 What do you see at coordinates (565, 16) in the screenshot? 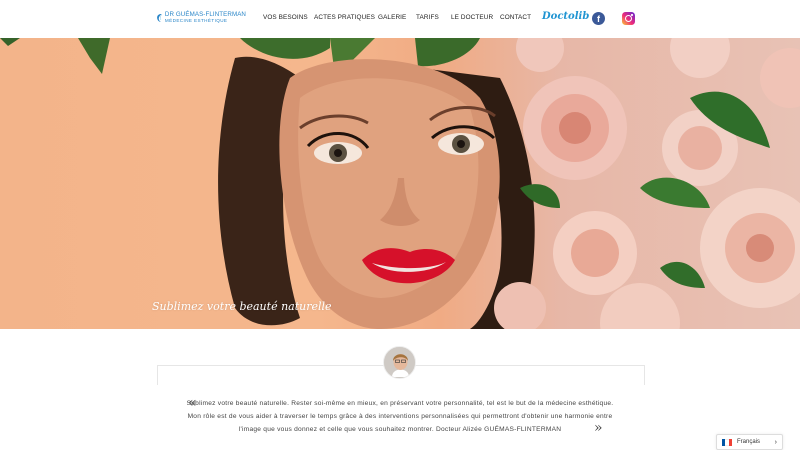
I see `doctolib-link: Doctolib` at bounding box center [565, 16].